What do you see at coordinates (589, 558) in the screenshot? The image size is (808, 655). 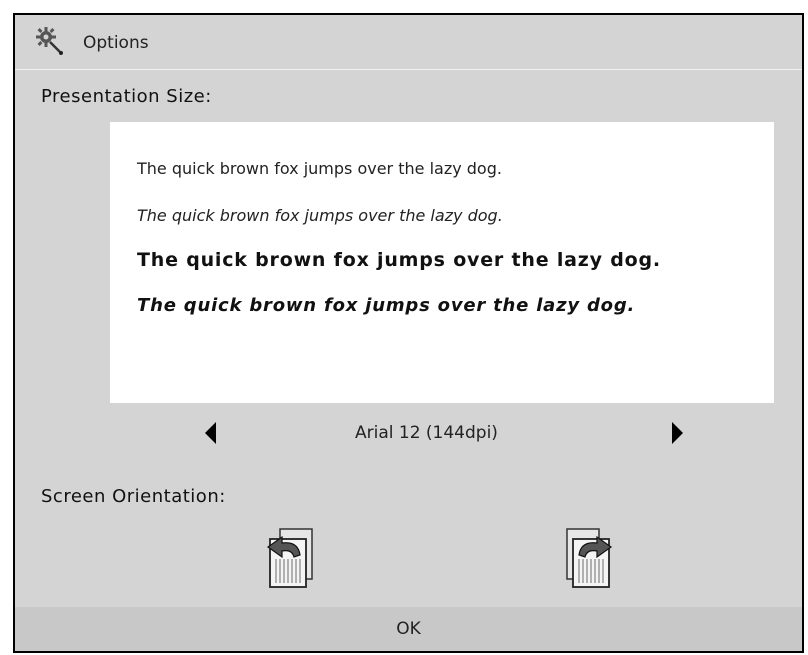 I see `rotate-right-icon` at bounding box center [589, 558].